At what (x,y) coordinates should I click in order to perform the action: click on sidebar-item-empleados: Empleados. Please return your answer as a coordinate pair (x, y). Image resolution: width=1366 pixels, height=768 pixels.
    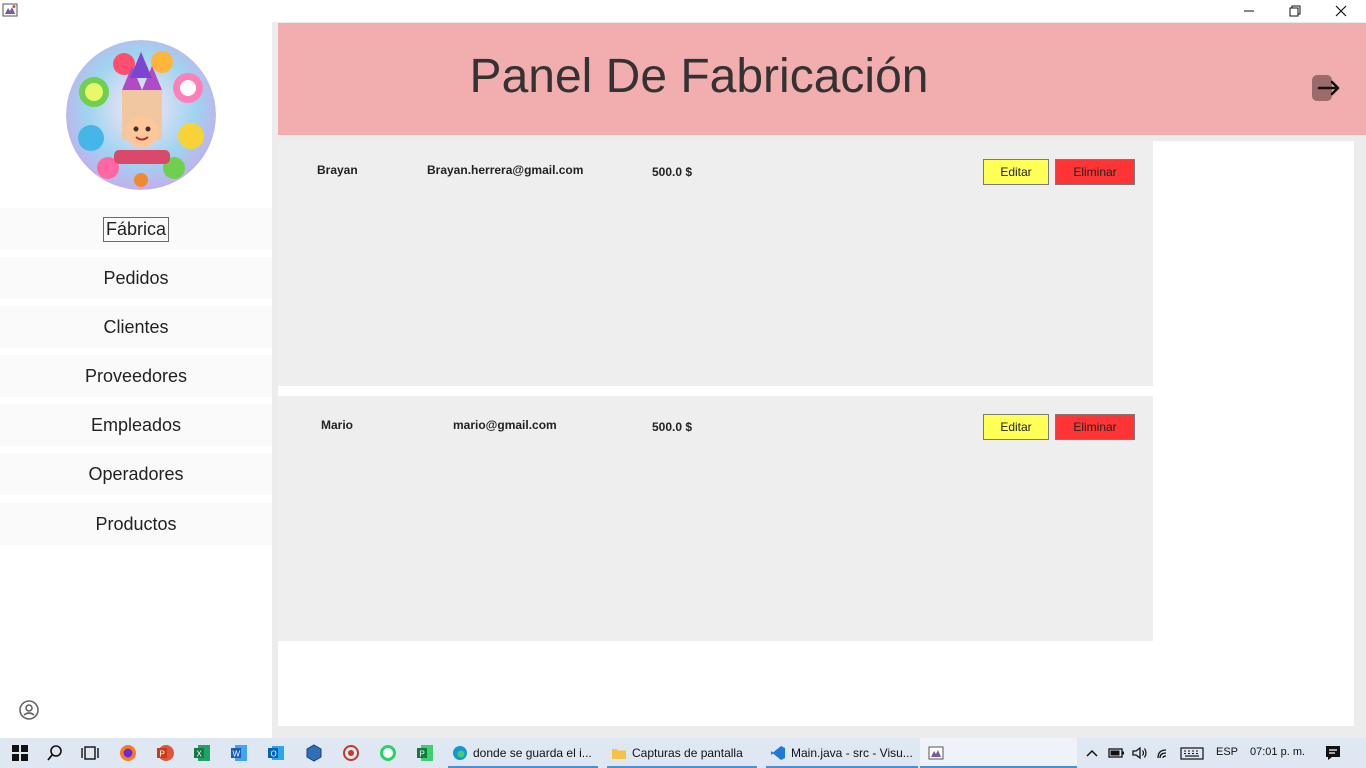
    Looking at the image, I should click on (136, 425).